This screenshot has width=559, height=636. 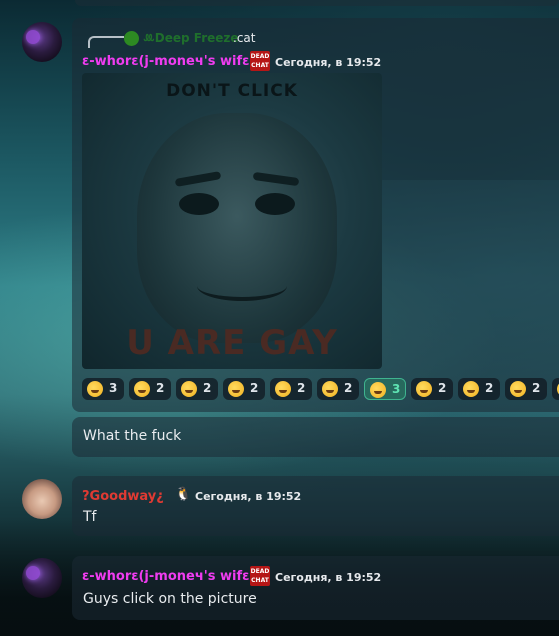 I want to click on reaction-pill-active: 3, so click(x=385, y=389).